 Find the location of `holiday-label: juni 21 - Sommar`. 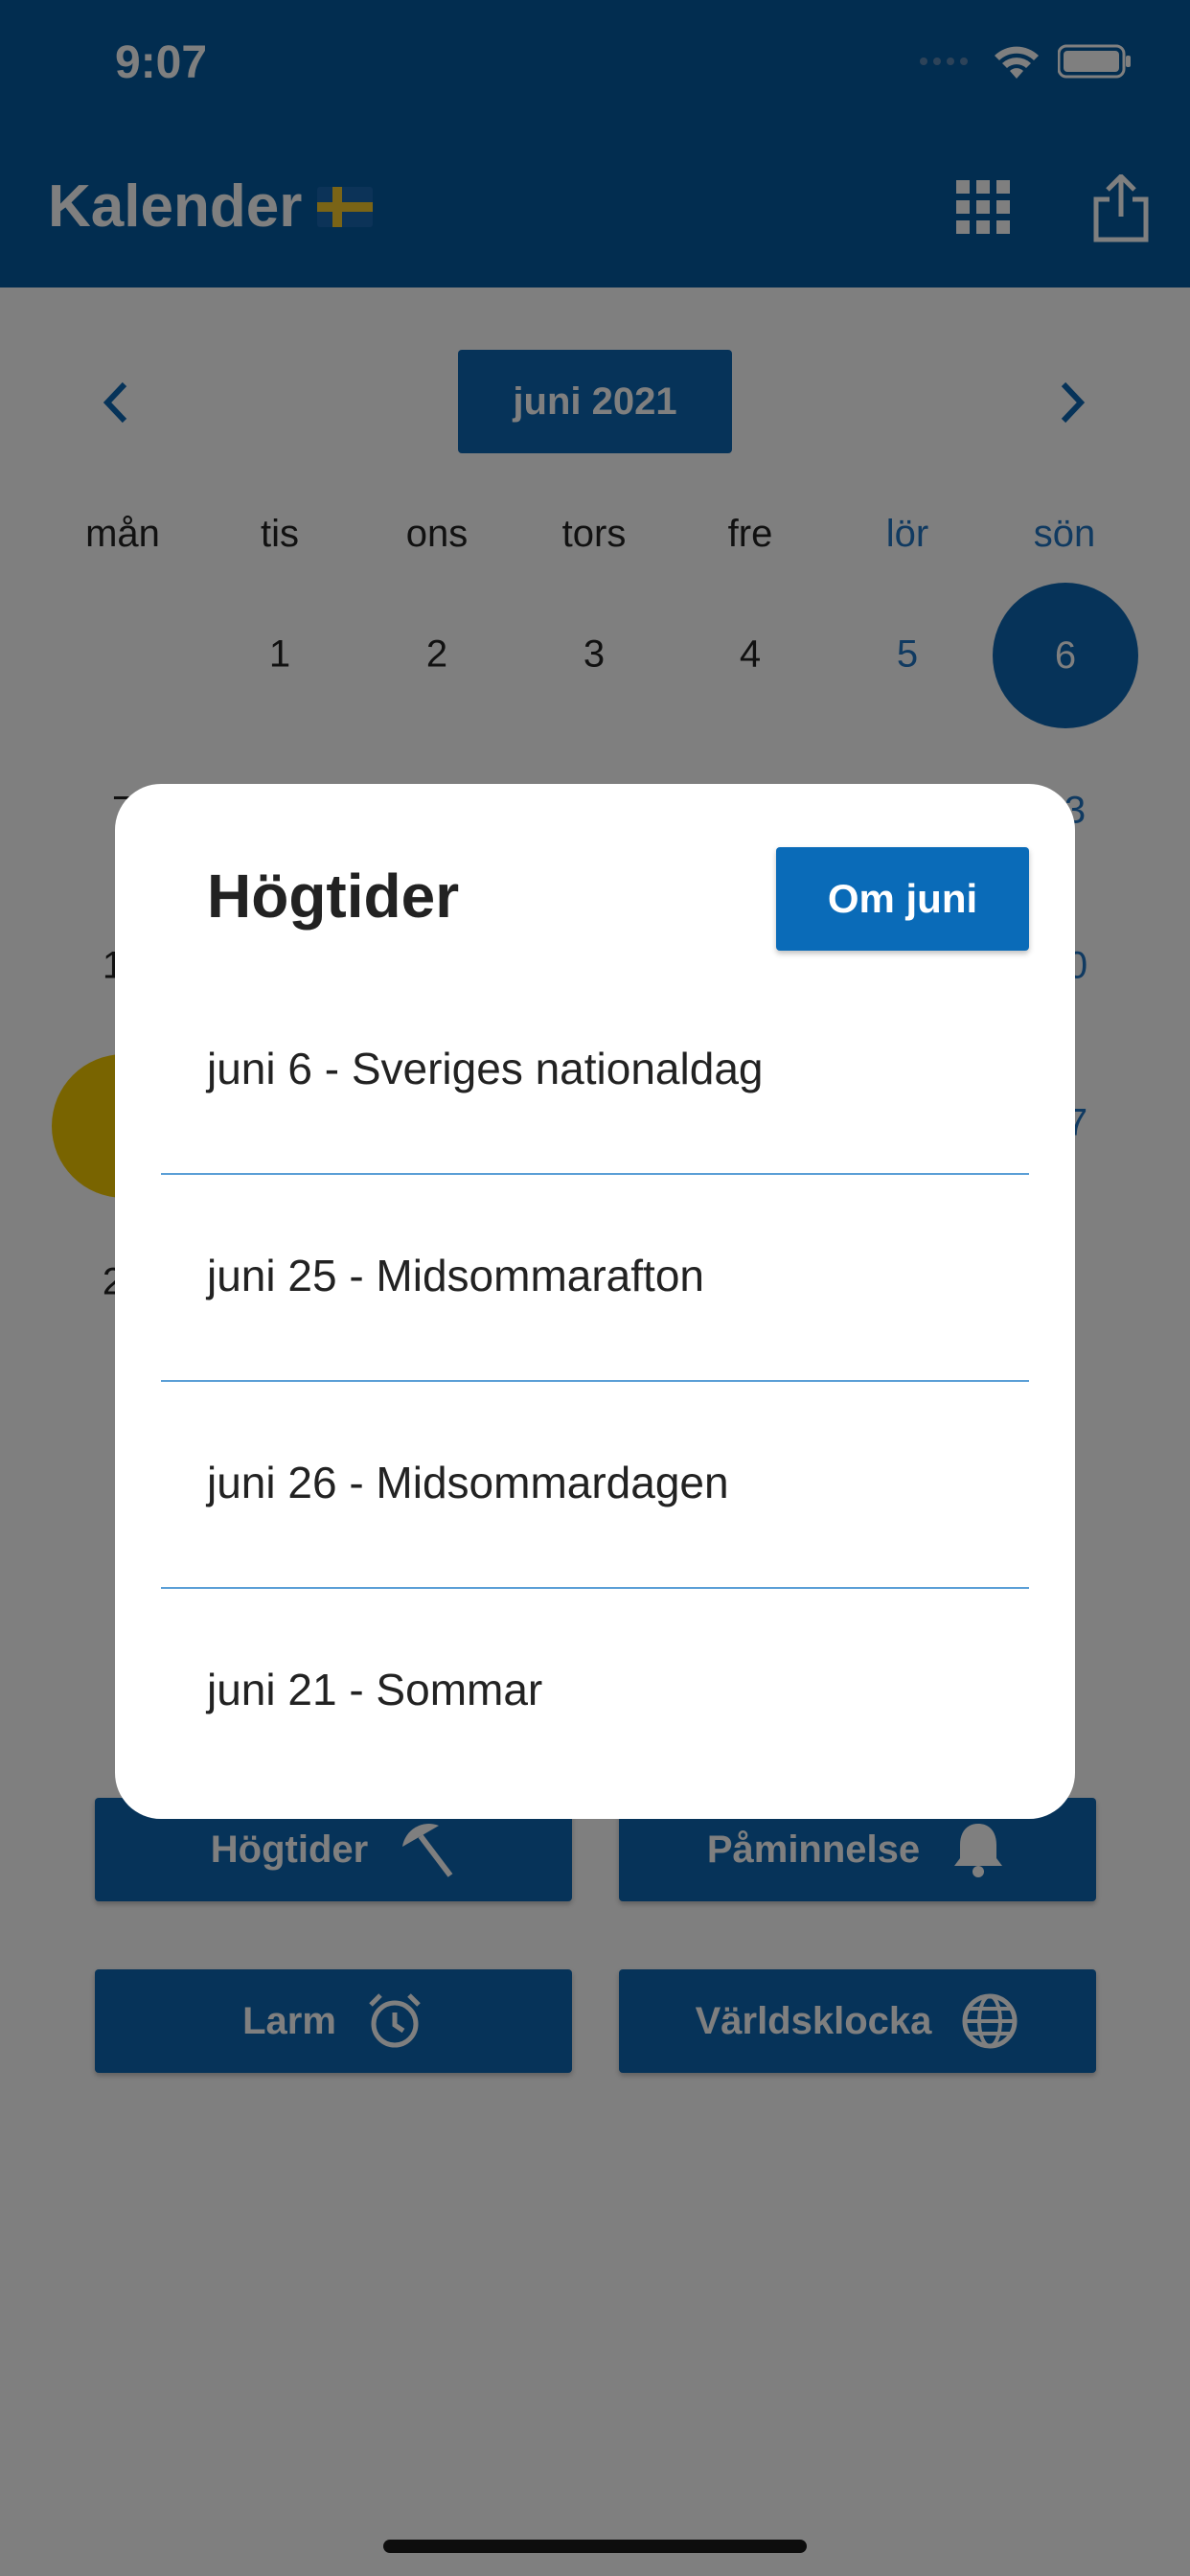

holiday-label: juni 21 - Sommar is located at coordinates (375, 1690).